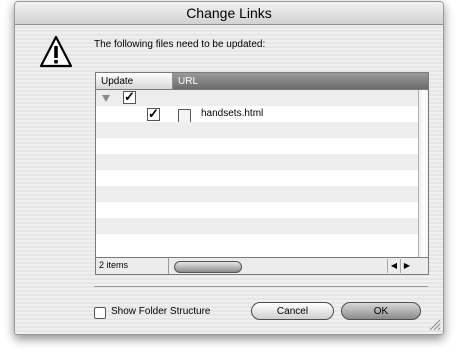  I want to click on show-folder-structure-checkbox, so click(100, 313).